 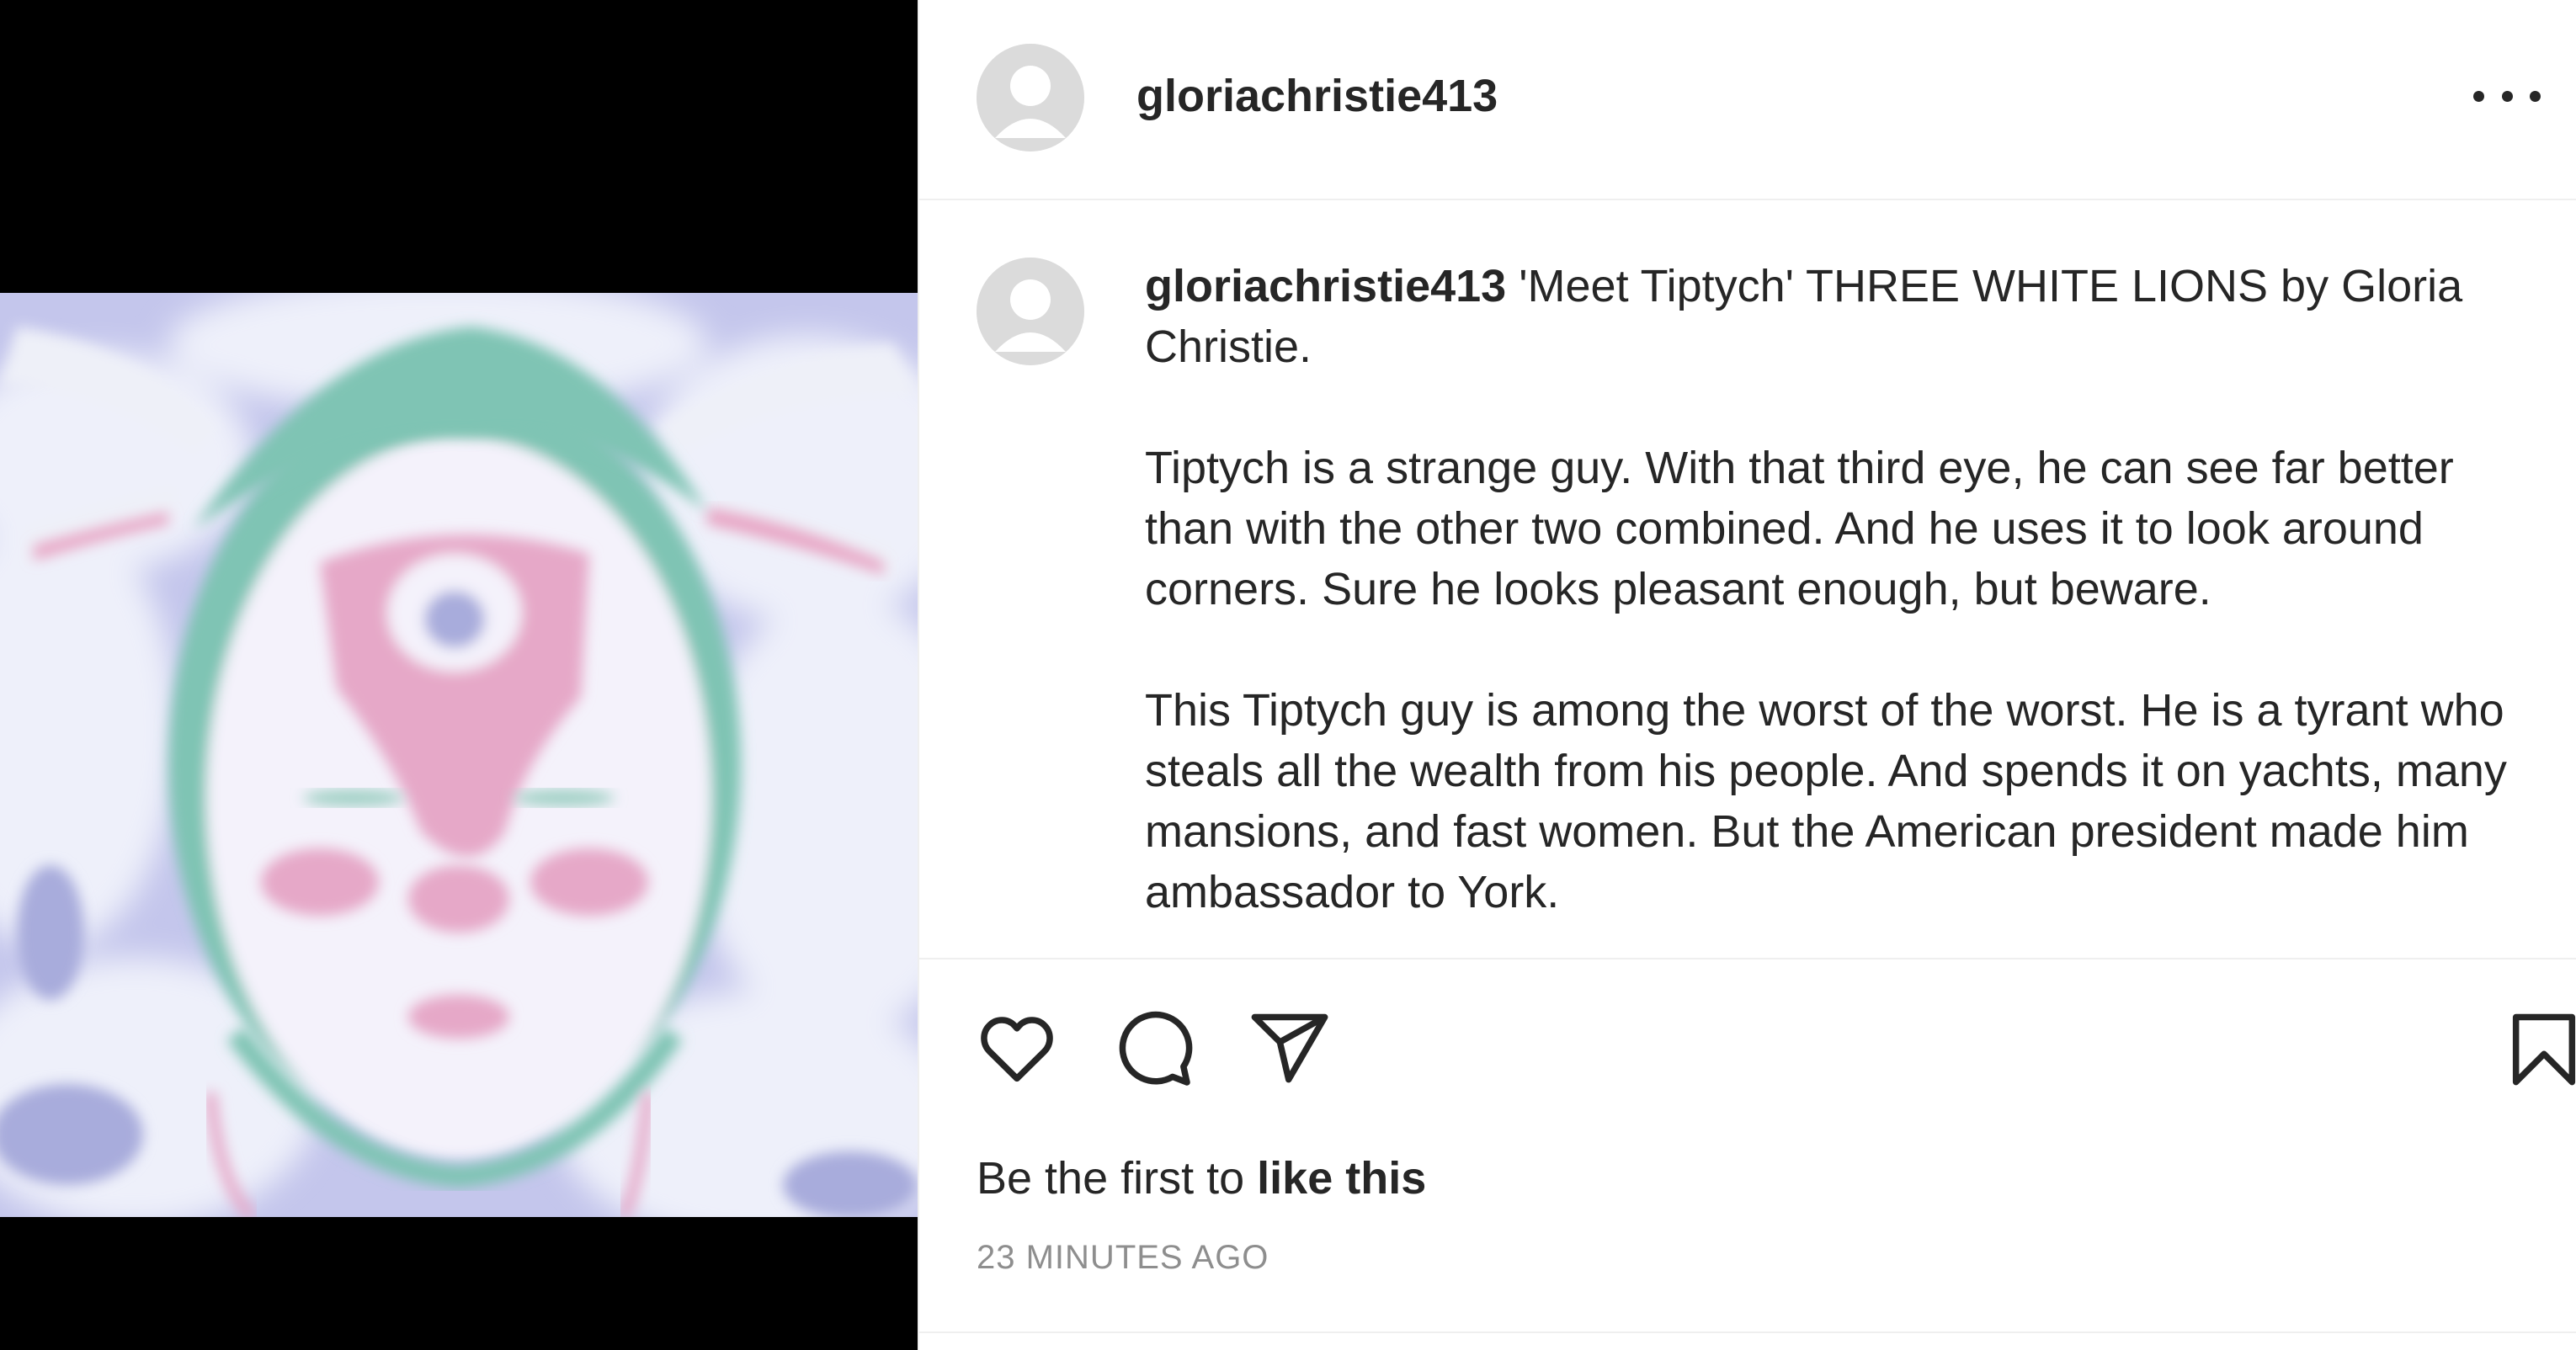 I want to click on bookmark-icon, so click(x=2539, y=1049).